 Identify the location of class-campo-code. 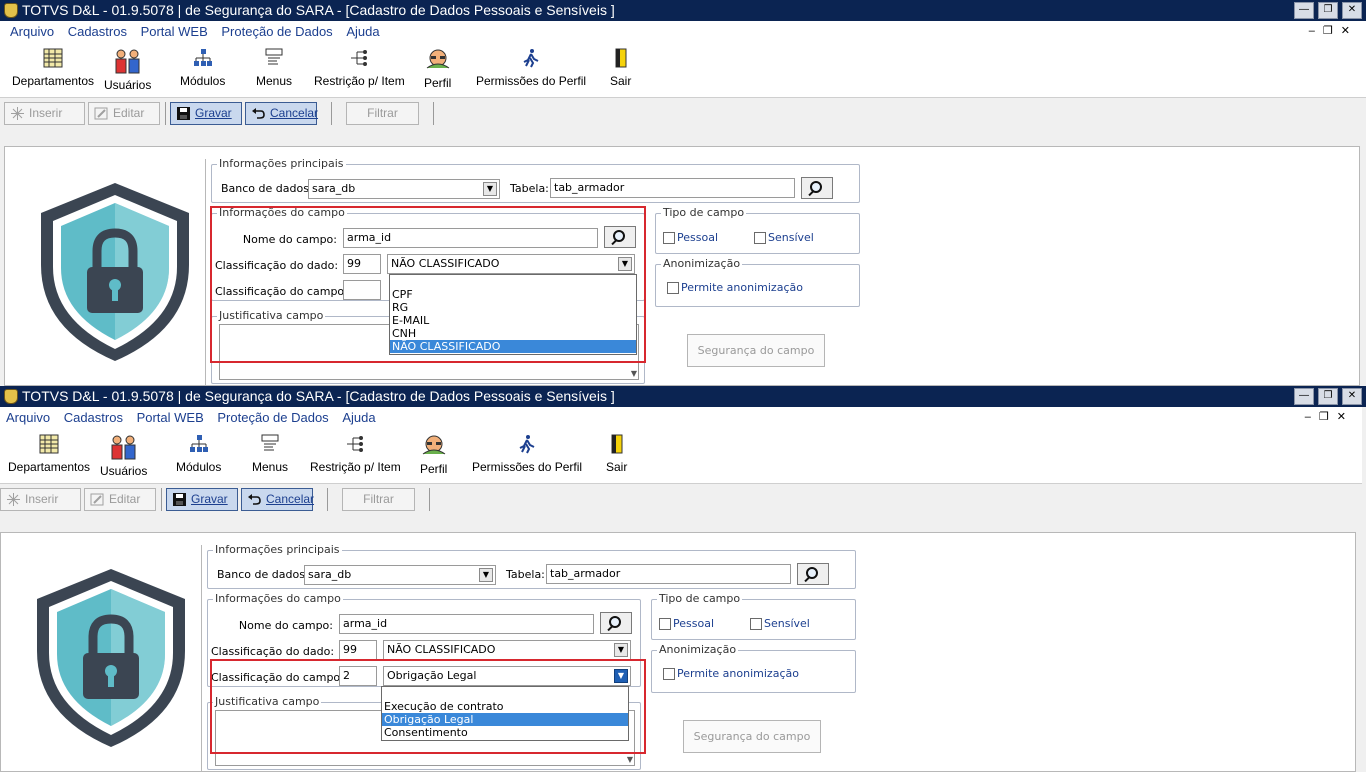
(362, 290).